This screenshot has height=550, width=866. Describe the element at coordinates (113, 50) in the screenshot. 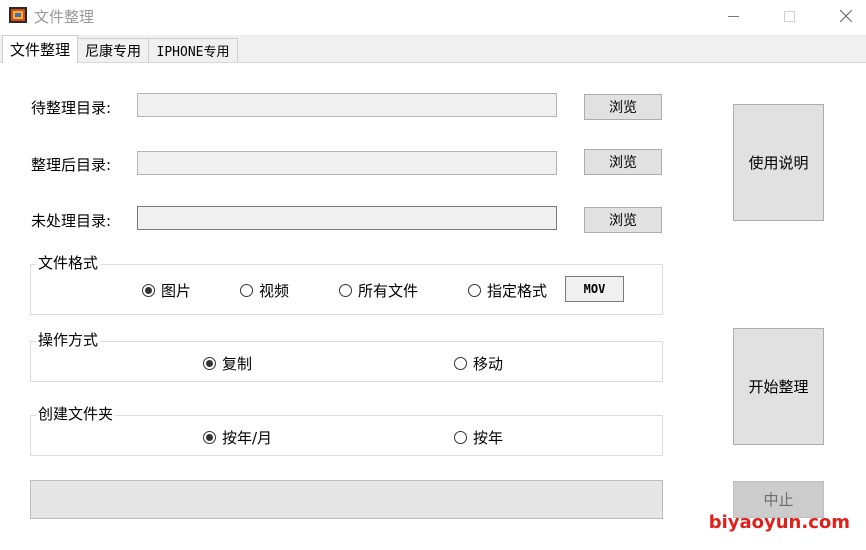

I see `tab-nikon: 尼康专用` at that location.